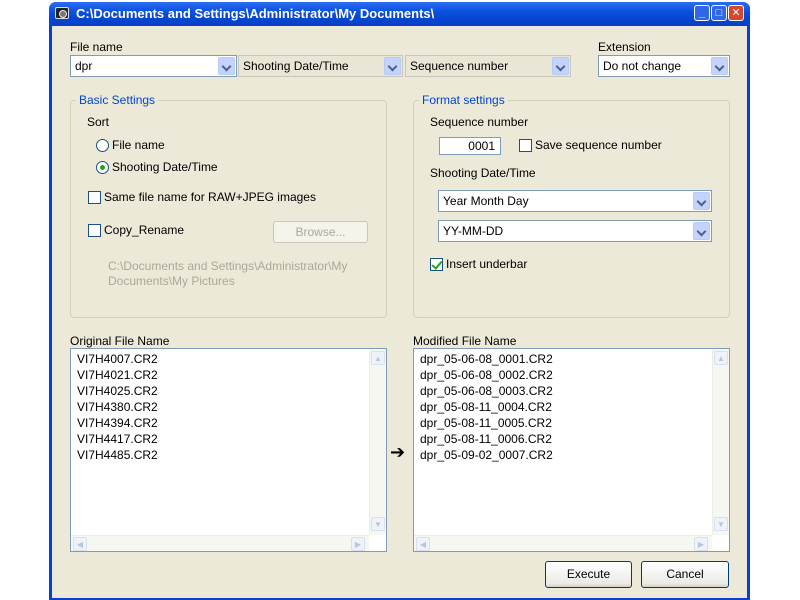  What do you see at coordinates (98, 122) in the screenshot?
I see `sort-label: Sort` at bounding box center [98, 122].